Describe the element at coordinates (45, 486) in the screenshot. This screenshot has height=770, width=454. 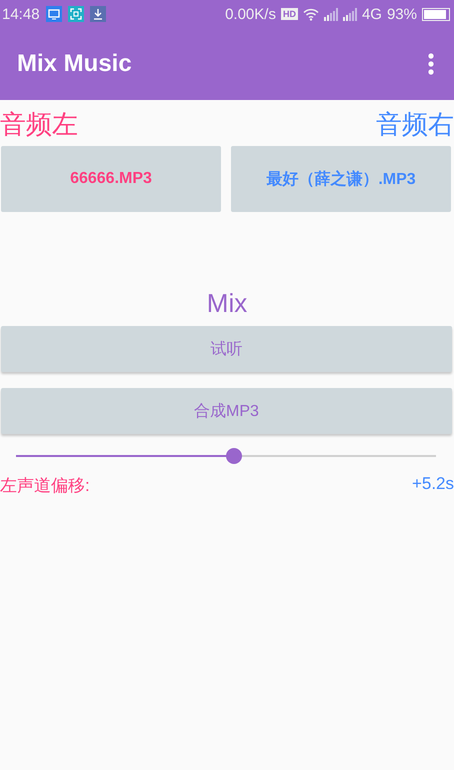
I see `offset-label: 左声道偏移:` at that location.